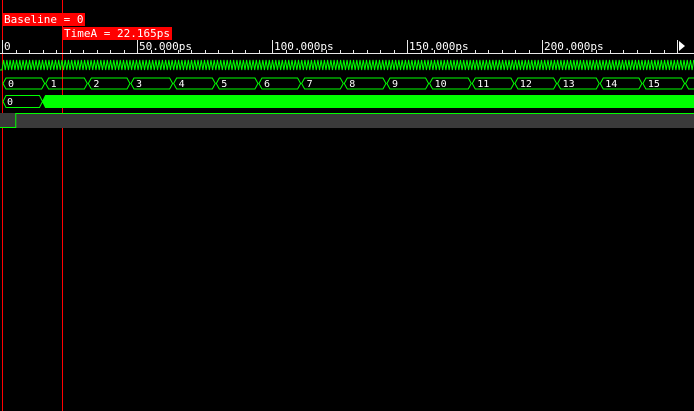 Image resolution: width=694 pixels, height=411 pixels. I want to click on bus-value-label: 10, so click(441, 84).